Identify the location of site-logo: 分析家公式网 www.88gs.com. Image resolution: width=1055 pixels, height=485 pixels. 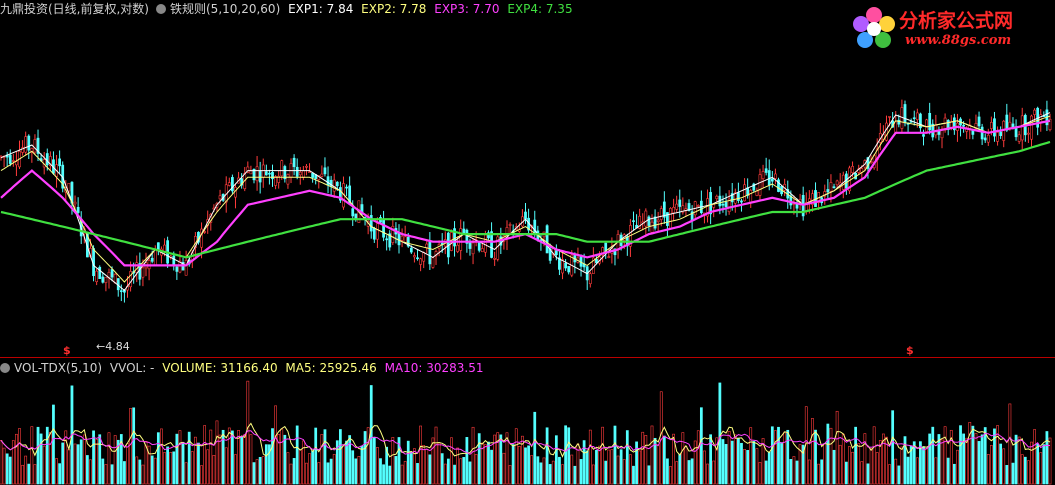
(949, 29).